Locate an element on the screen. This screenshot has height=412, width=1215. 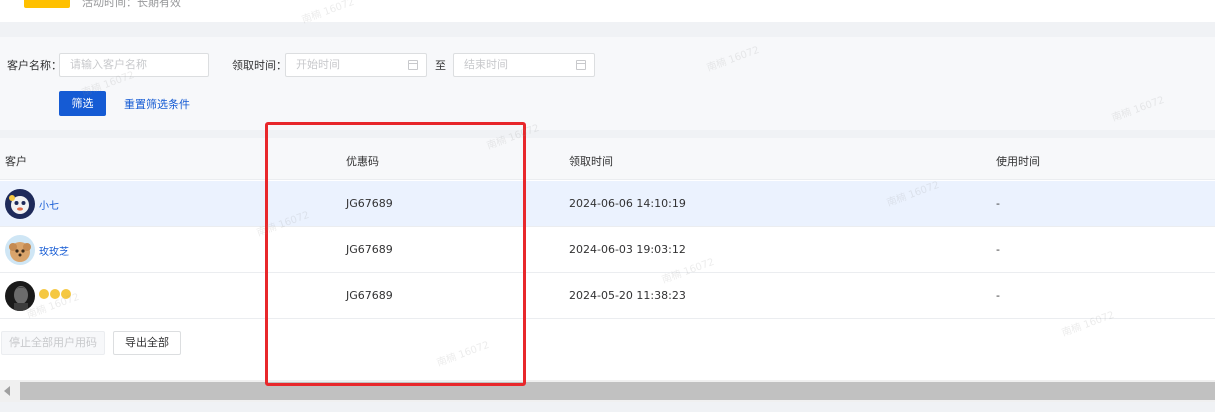
table-row: JG67689 2024-05-20 11:38:23 - is located at coordinates (607, 296).